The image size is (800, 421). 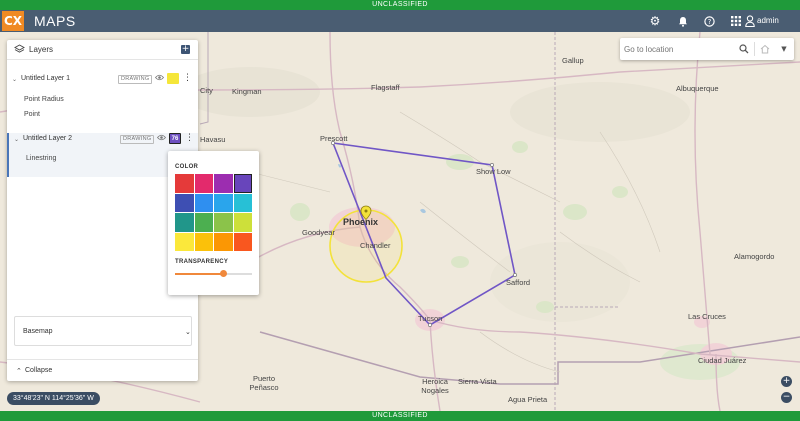 I want to click on settings-icon: ⚙, so click(x=655, y=21).